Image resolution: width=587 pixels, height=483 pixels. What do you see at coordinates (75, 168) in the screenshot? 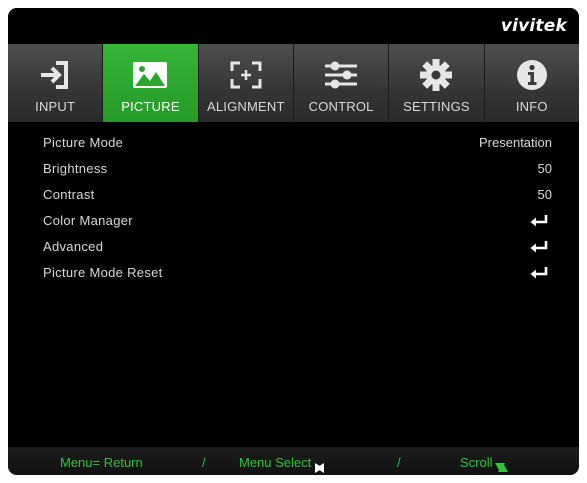
I see `menu-item-label: Brightness` at bounding box center [75, 168].